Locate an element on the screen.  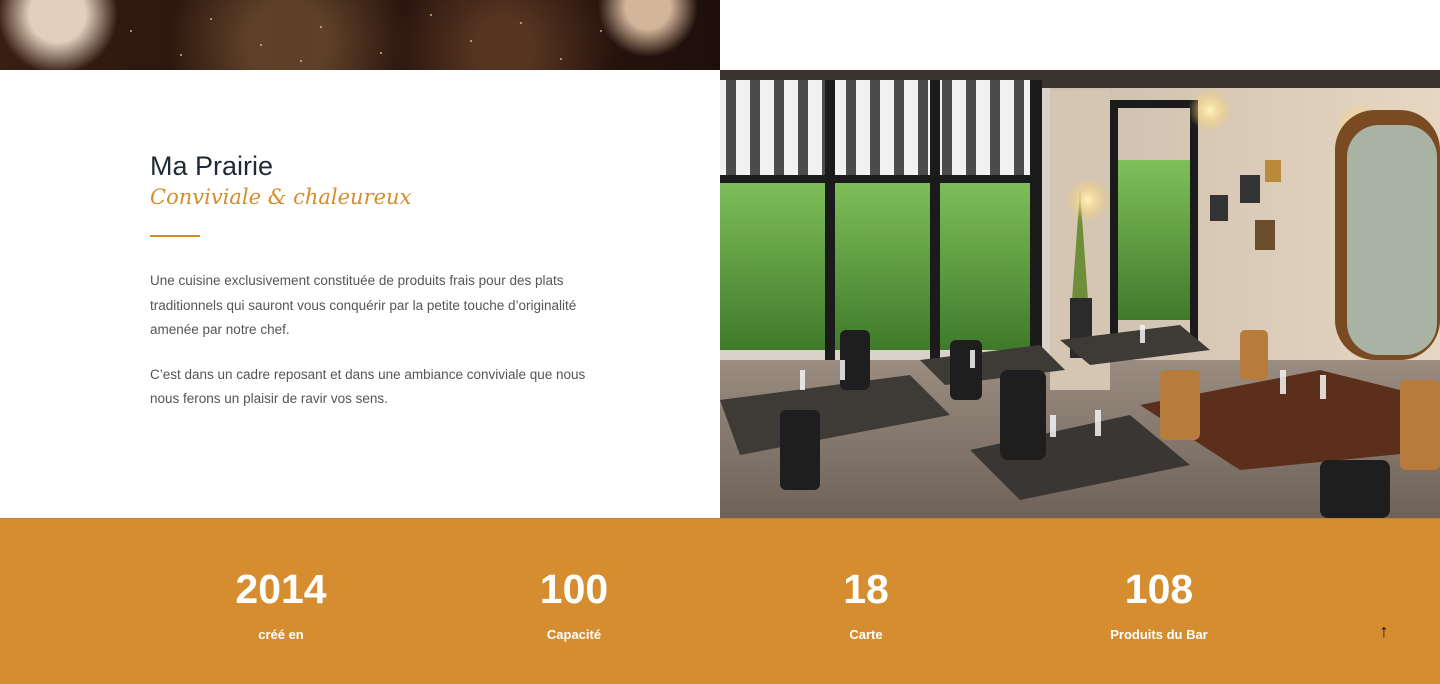
header-background-image is located at coordinates (360, 35).